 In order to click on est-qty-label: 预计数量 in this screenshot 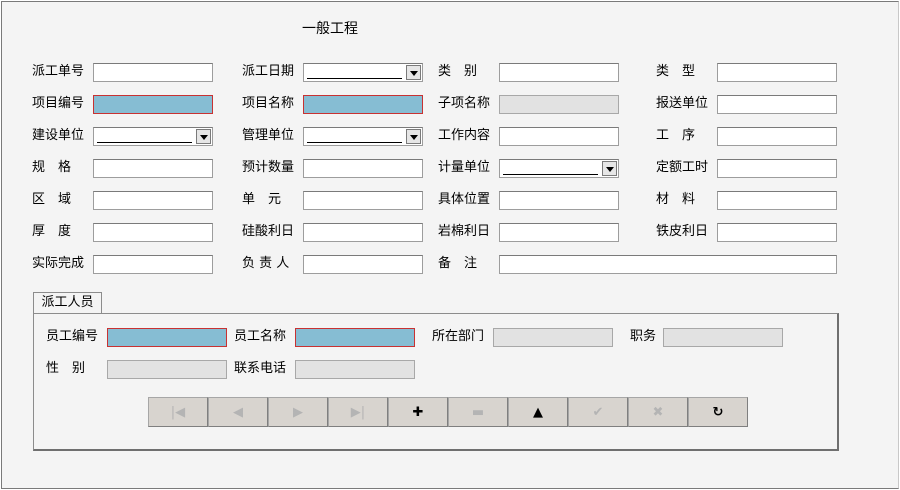, I will do `click(268, 167)`.